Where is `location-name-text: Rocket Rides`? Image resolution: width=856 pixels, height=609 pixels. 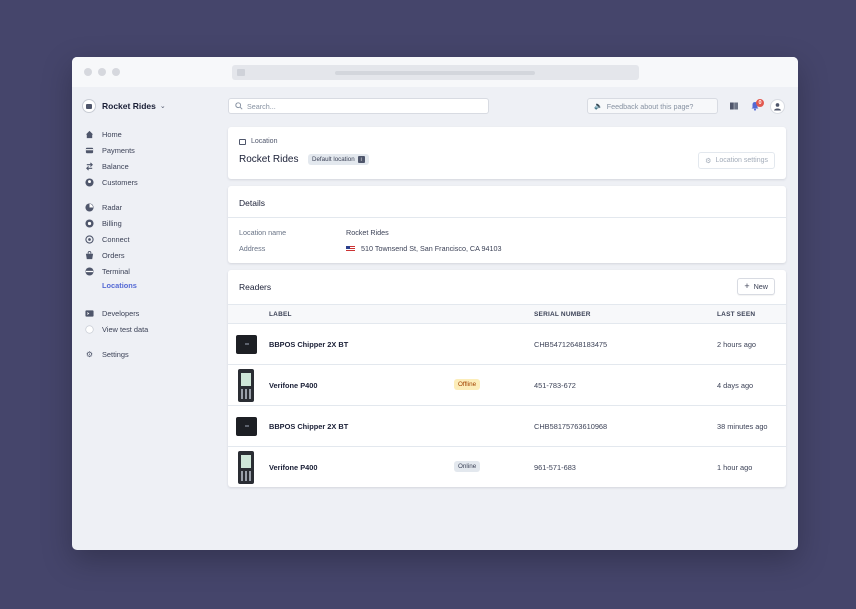 location-name-text: Rocket Rides is located at coordinates (367, 232).